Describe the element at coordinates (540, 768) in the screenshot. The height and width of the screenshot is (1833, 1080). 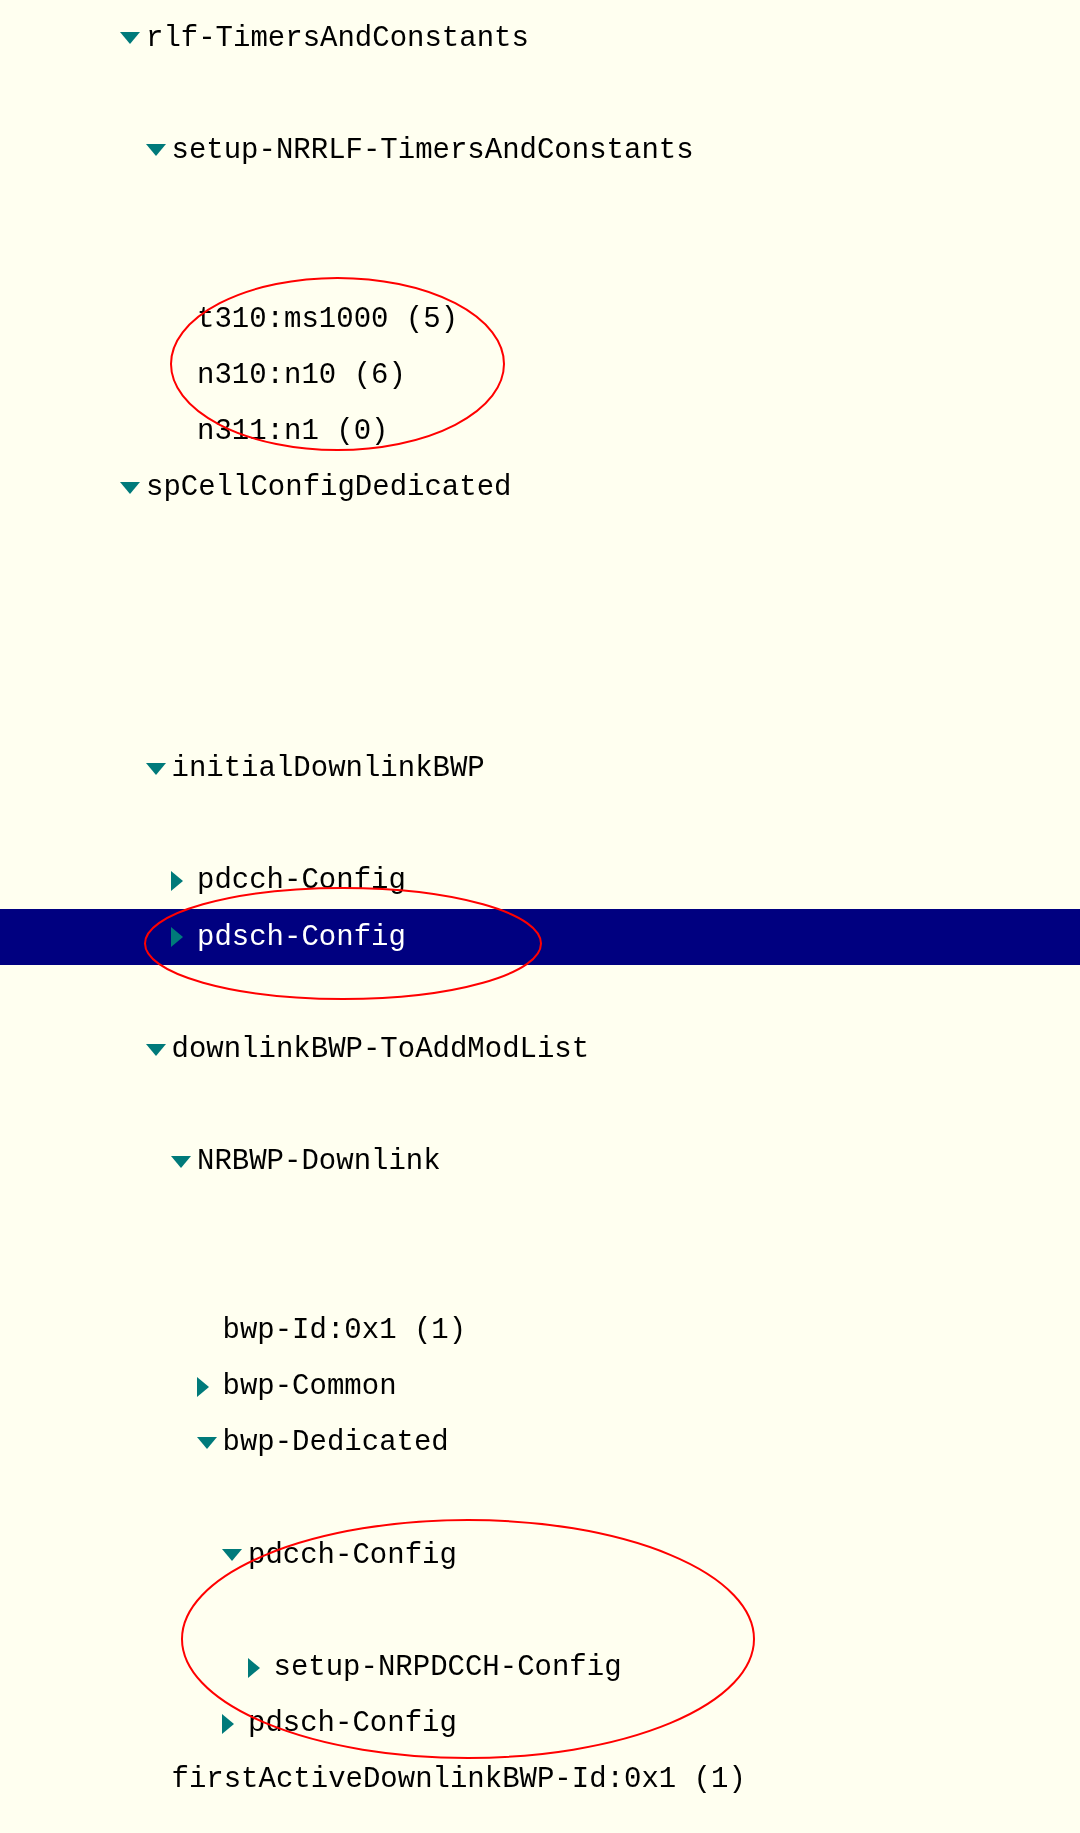
I see `tree-row: initialDownlinkBWP` at that location.